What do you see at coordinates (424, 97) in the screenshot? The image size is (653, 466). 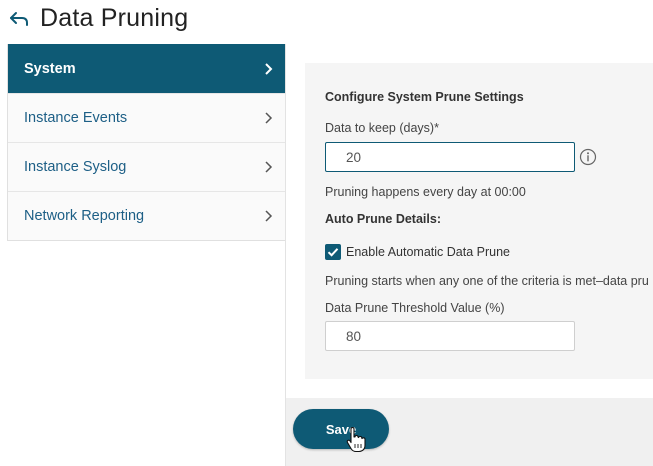 I see `section-heading: Configure System Prune Settings` at bounding box center [424, 97].